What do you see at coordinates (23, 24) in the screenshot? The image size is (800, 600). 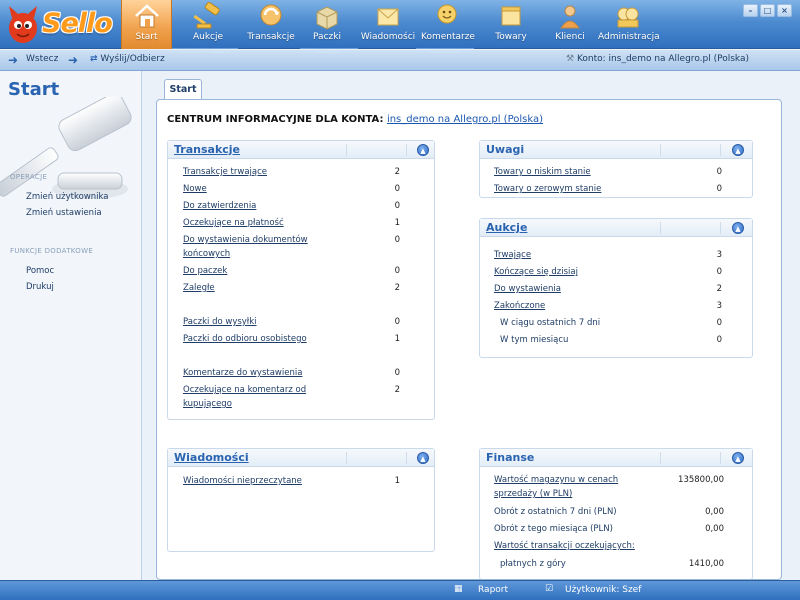 I see `mascot-icon` at bounding box center [23, 24].